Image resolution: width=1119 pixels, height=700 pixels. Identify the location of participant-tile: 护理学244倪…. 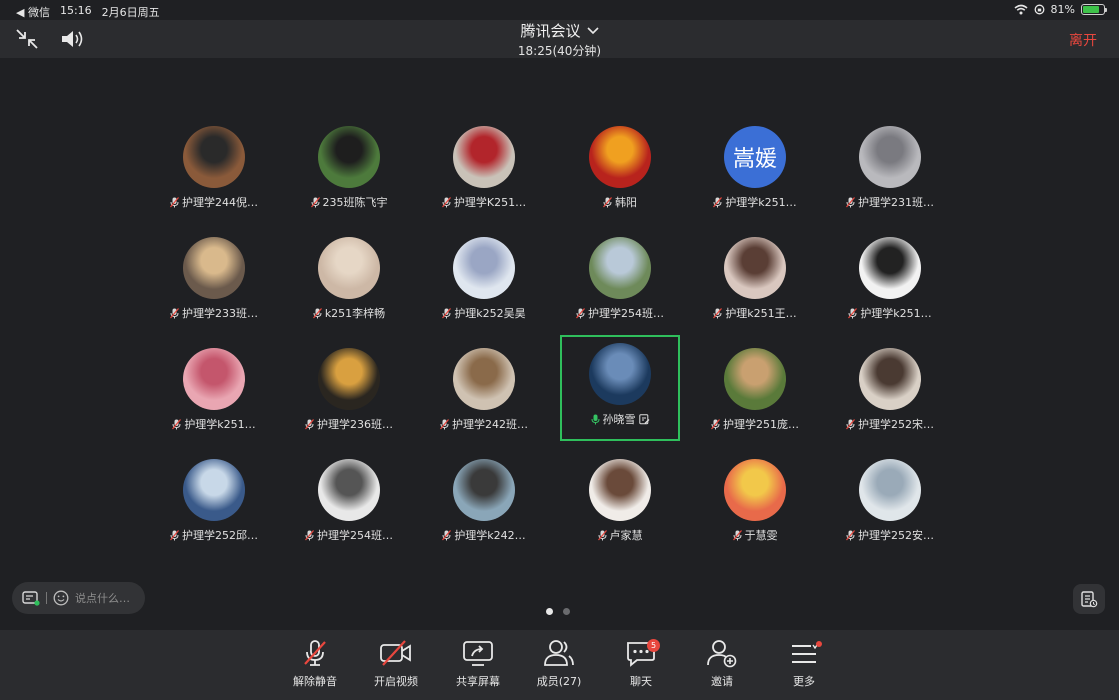
(214, 167).